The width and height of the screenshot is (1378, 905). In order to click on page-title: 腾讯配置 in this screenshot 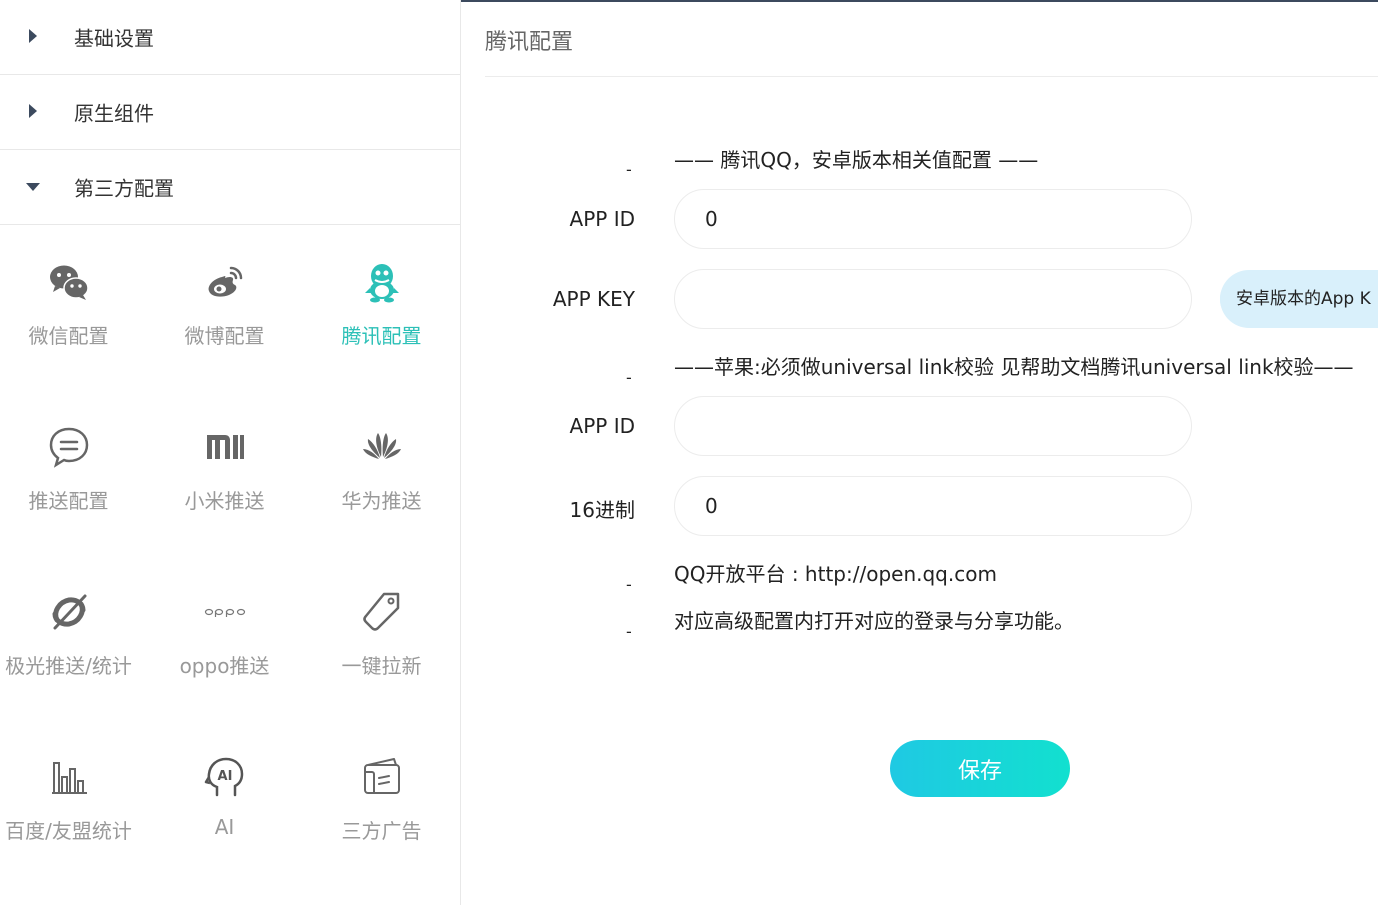, I will do `click(529, 42)`.